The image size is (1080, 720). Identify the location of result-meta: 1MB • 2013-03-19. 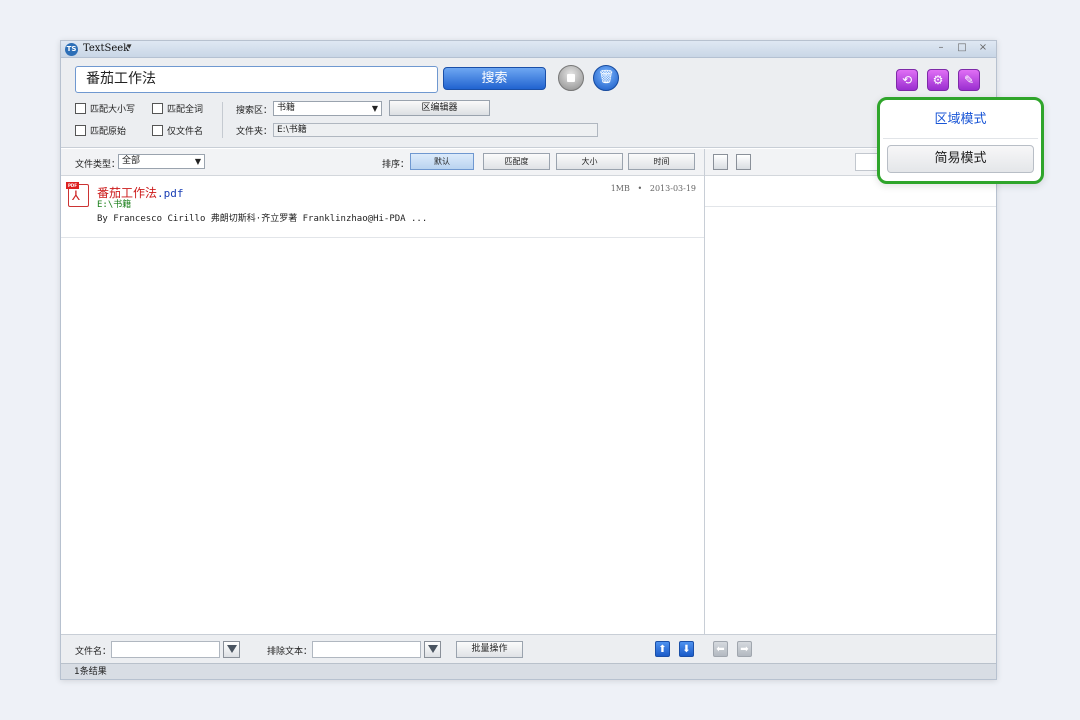
(653, 188).